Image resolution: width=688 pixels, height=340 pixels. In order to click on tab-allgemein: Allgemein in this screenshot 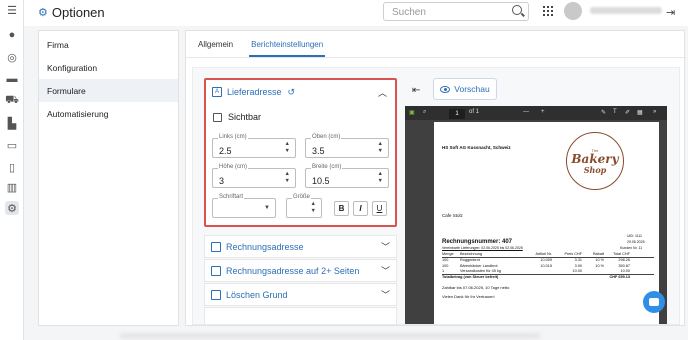, I will do `click(215, 47)`.